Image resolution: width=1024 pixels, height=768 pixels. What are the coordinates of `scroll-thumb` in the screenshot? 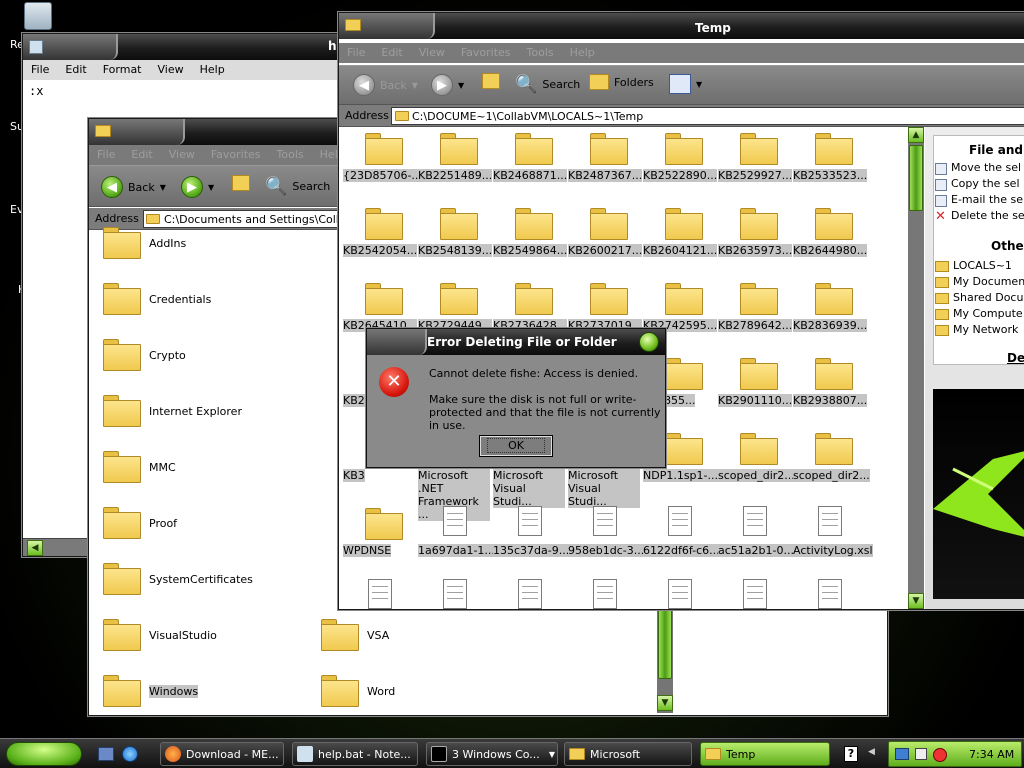 It's located at (916, 178).